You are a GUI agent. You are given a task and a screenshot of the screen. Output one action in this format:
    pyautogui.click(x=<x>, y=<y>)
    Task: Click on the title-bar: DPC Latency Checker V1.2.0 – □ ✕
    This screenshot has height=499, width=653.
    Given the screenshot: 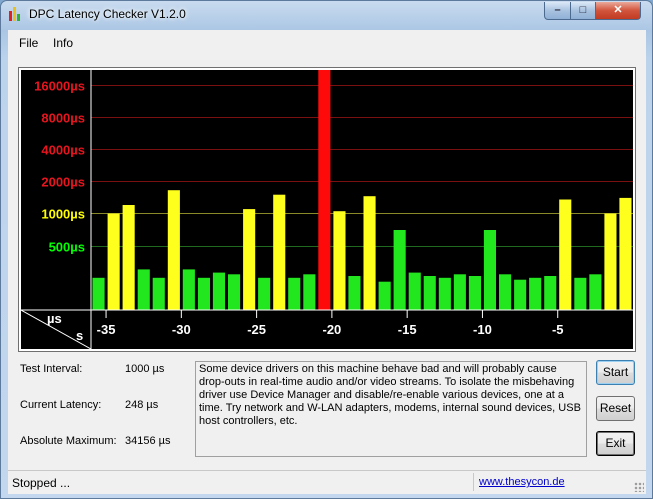 What is the action you would take?
    pyautogui.click(x=326, y=15)
    